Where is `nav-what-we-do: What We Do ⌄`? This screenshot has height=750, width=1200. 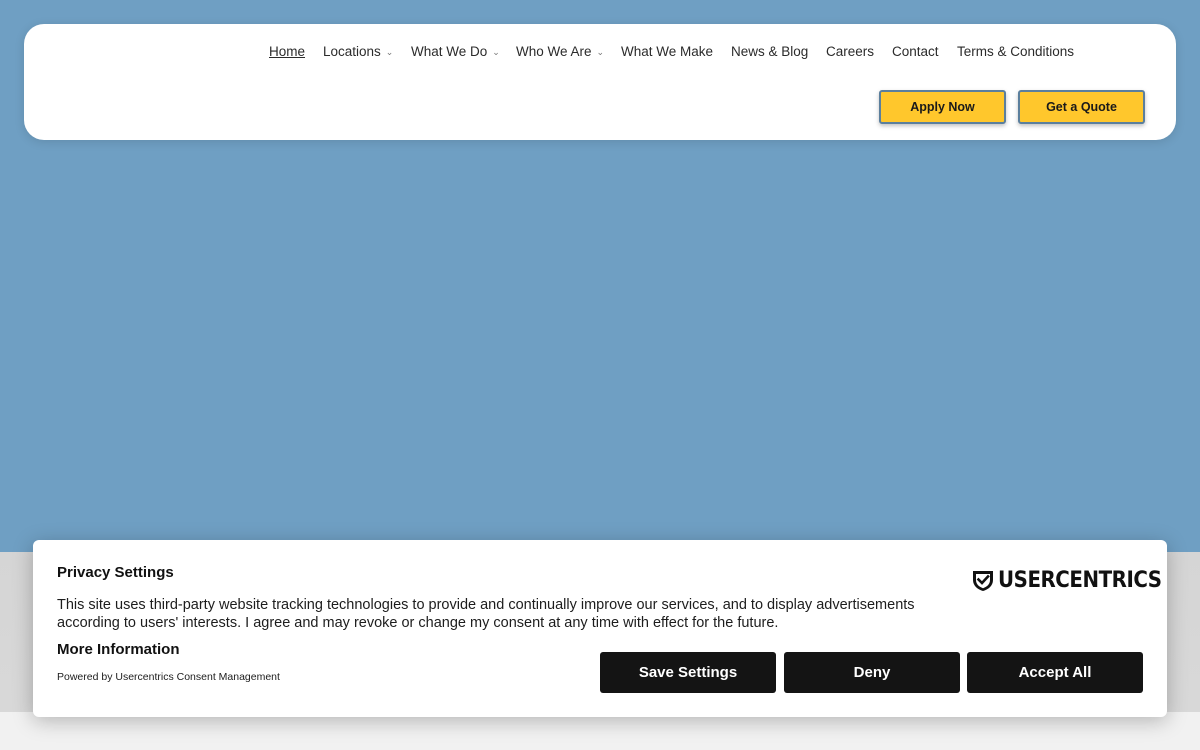 nav-what-we-do: What We Do ⌄ is located at coordinates (455, 52).